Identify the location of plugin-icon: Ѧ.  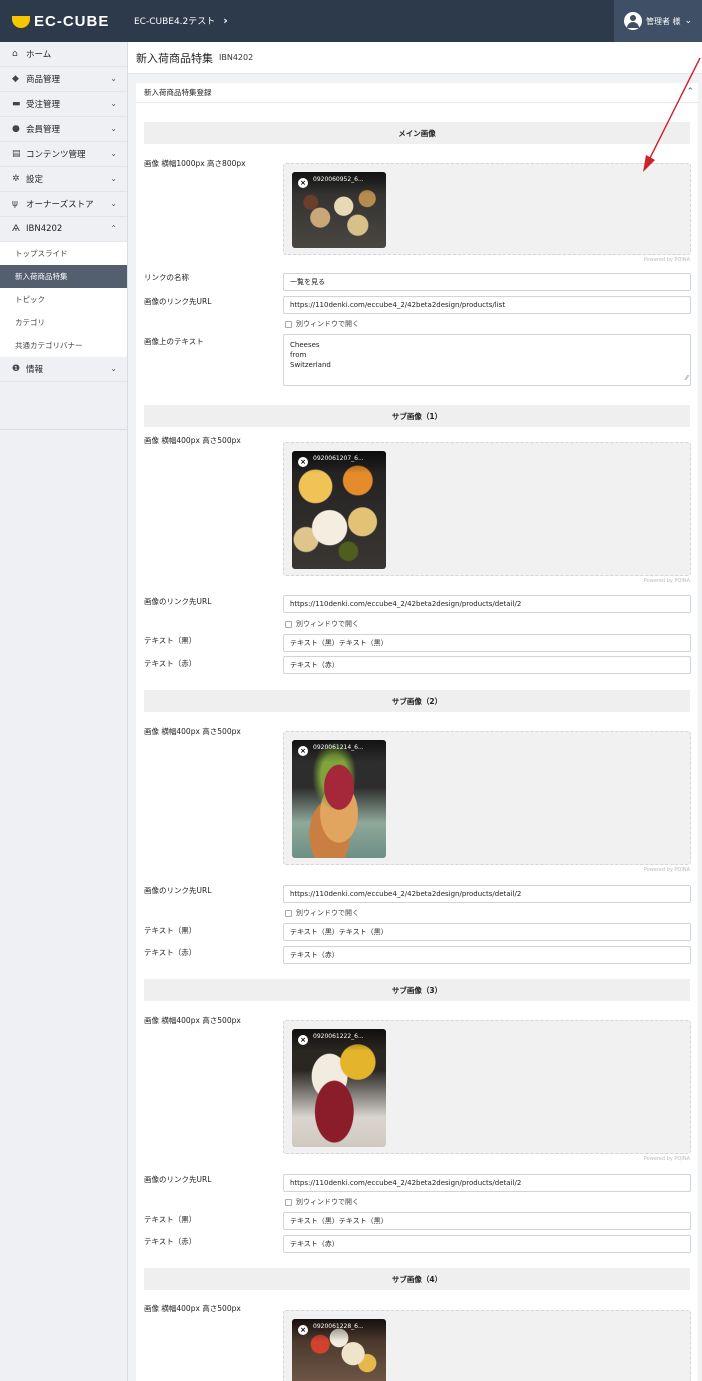
(16, 229).